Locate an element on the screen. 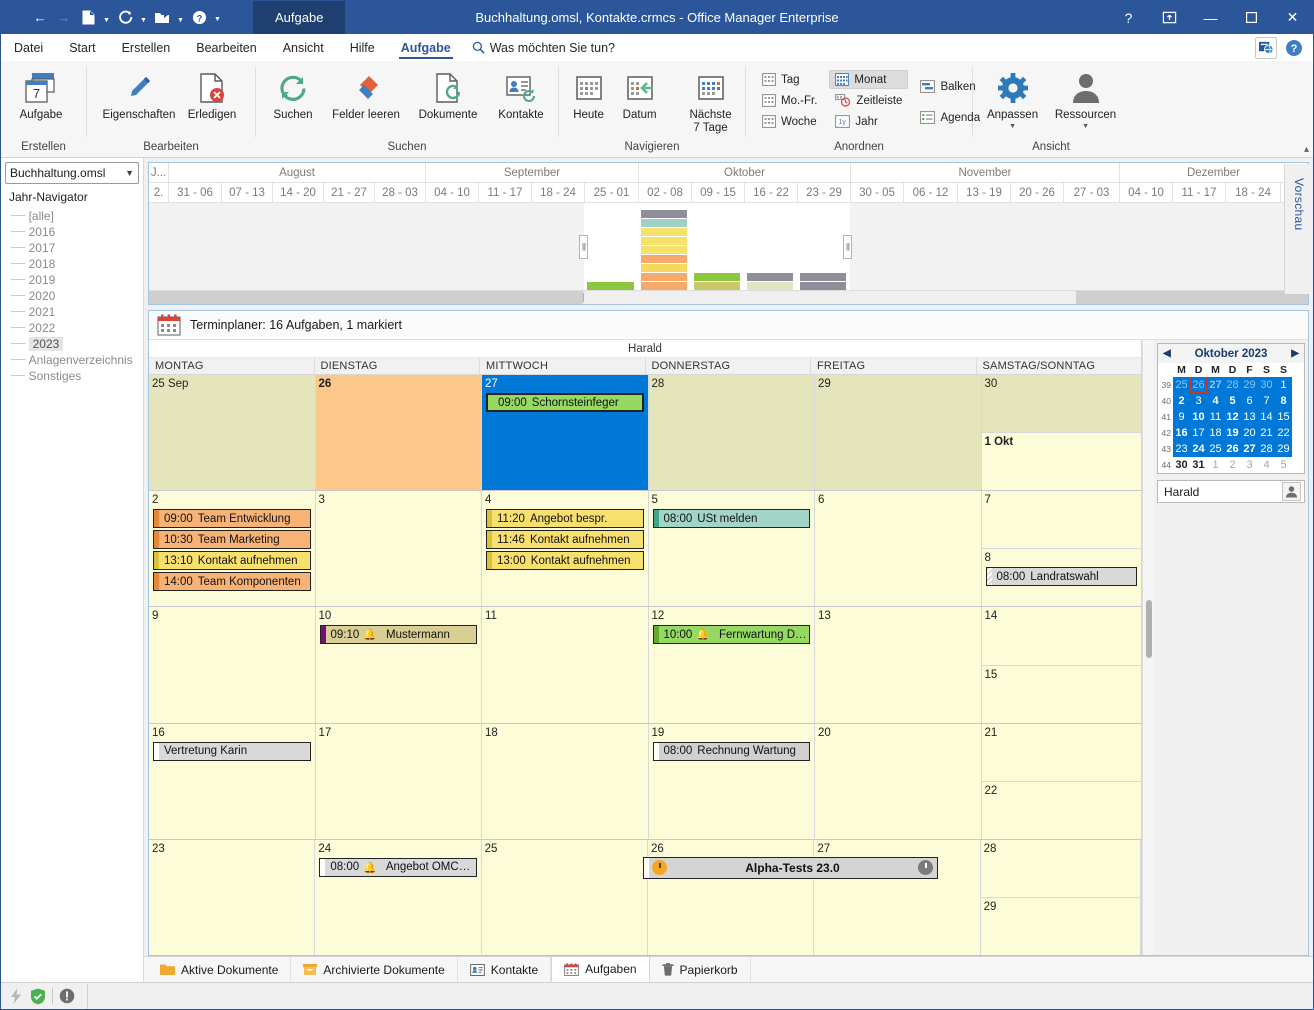  calendar-day-cell-today: 27 09:00 Schornsteinfeger is located at coordinates (565, 433).